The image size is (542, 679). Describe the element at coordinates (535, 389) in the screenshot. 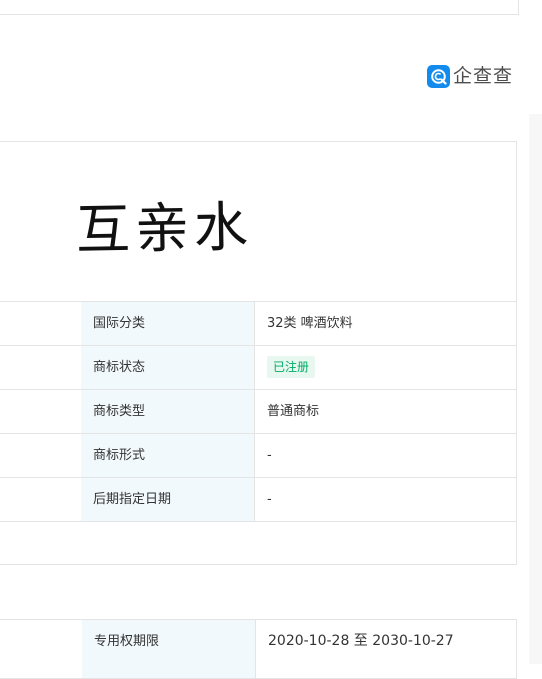

I see `page-side-gutter` at that location.